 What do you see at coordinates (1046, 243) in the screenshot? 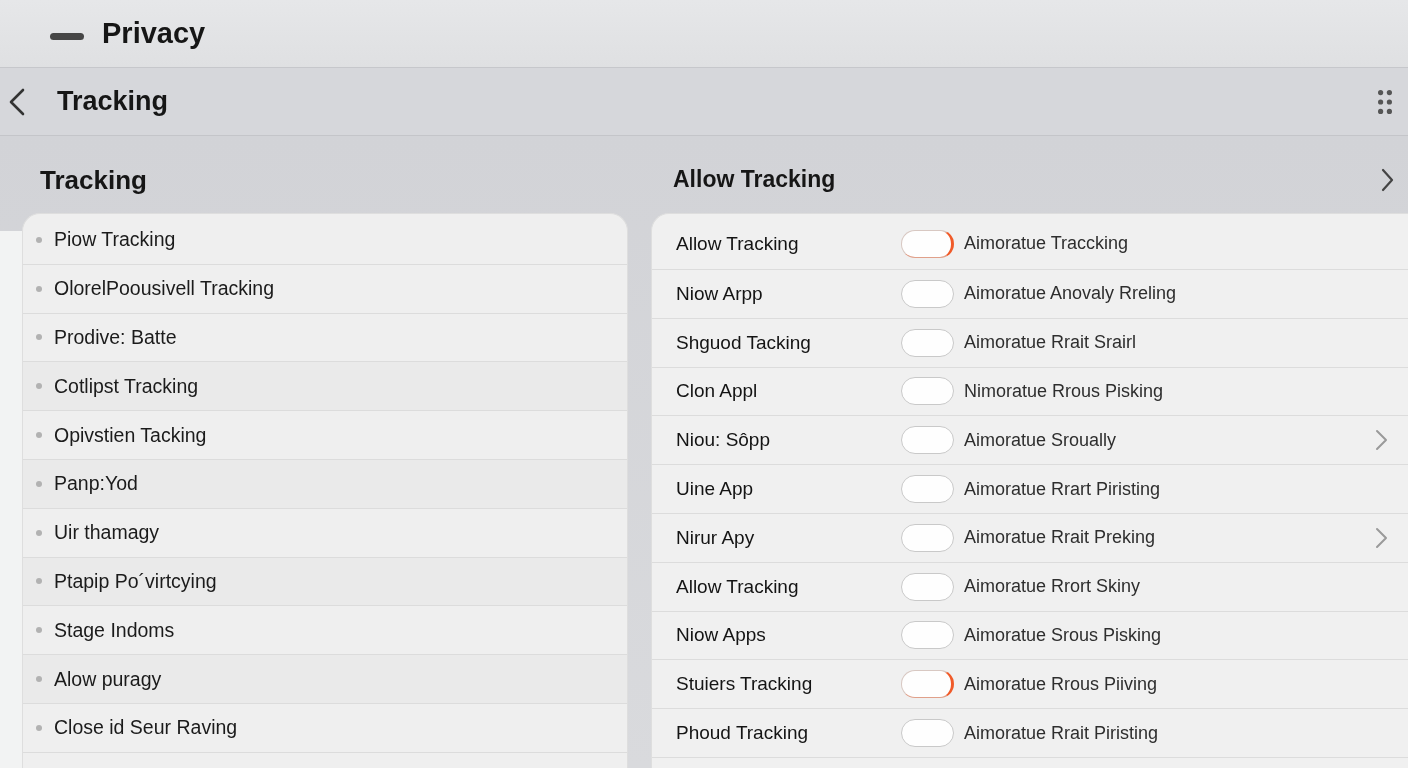
I see `setting-description: Aimoratue Traccking` at bounding box center [1046, 243].